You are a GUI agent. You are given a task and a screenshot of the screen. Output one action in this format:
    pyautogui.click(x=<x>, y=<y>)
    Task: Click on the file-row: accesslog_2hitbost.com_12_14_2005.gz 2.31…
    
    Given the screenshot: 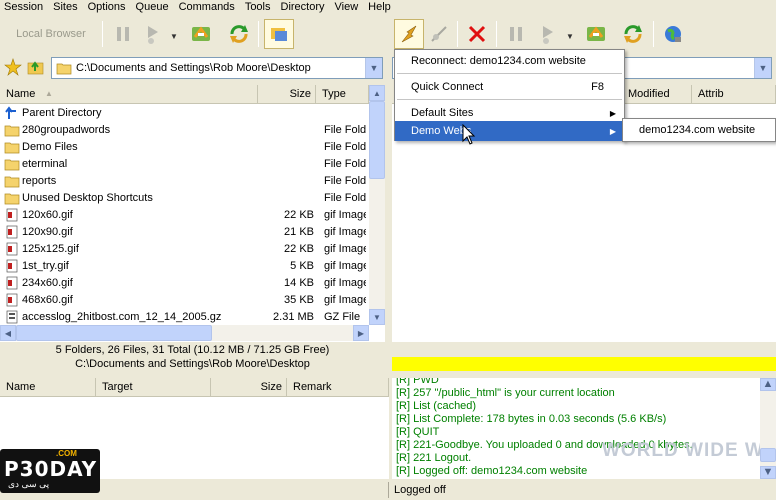 What is the action you would take?
    pyautogui.click(x=184, y=316)
    